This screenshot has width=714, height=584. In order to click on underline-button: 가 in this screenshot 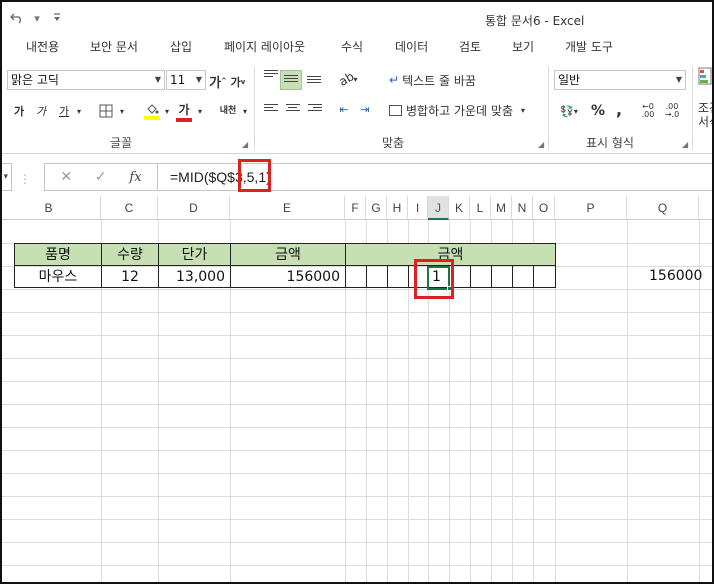, I will do `click(64, 111)`.